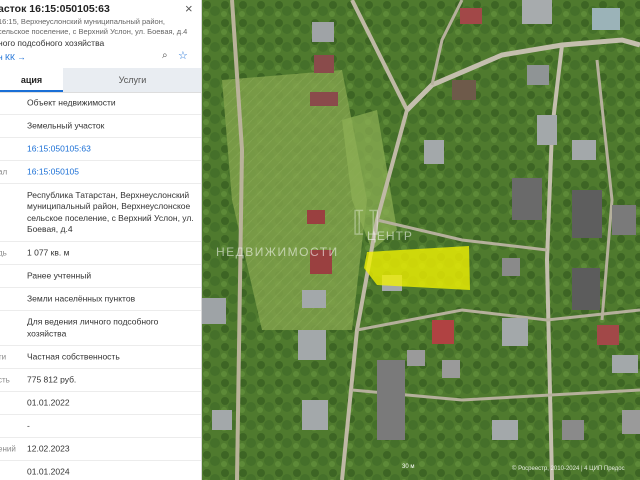 The height and width of the screenshot is (480, 640). Describe the element at coordinates (390, 236) in the screenshot. I see `watermark-line1: ЦЕНТР` at that location.